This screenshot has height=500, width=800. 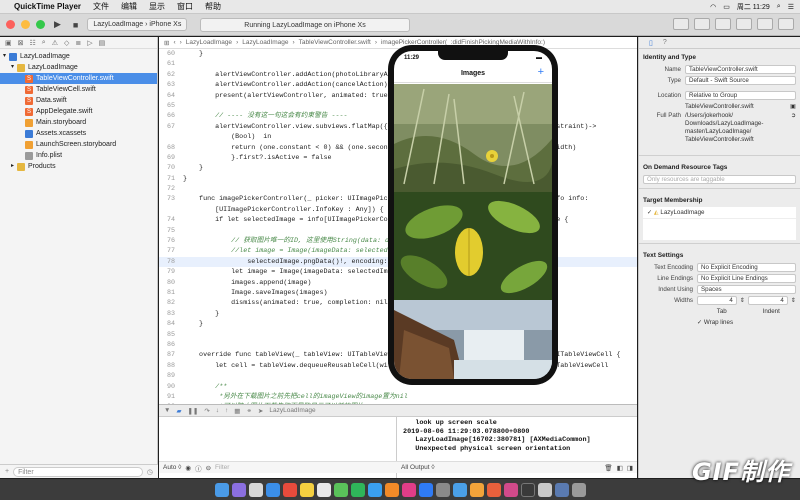 I want to click on console-output-select: All Output ◊, so click(x=418, y=467).